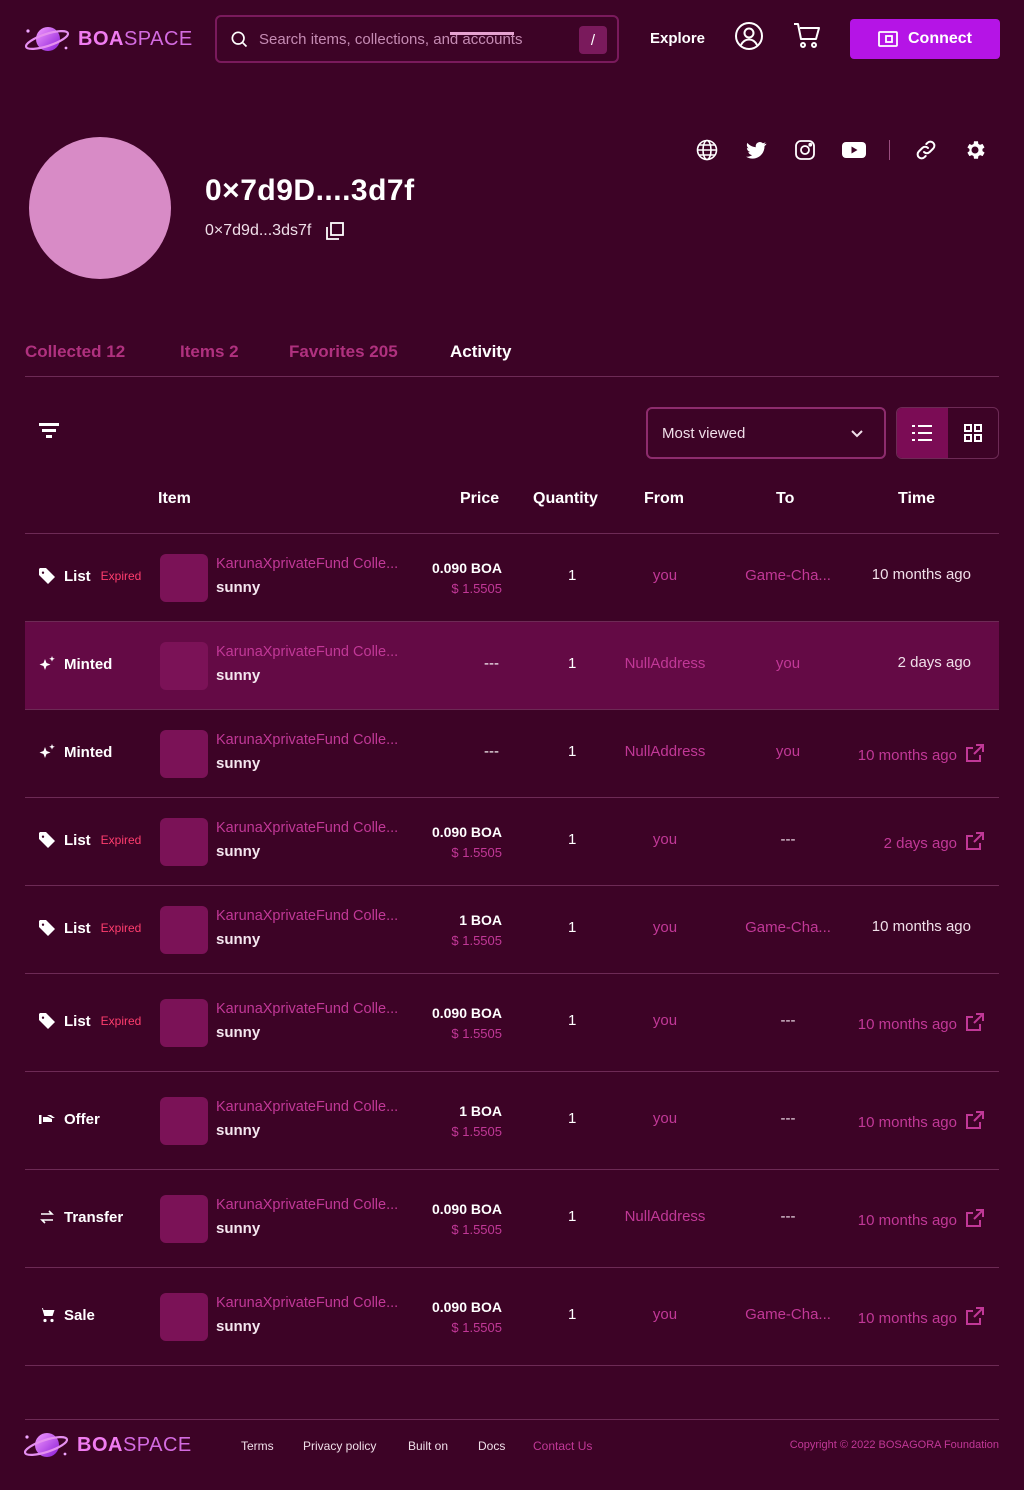  Describe the element at coordinates (677, 38) in the screenshot. I see `nav-explore-link: Explore` at that location.